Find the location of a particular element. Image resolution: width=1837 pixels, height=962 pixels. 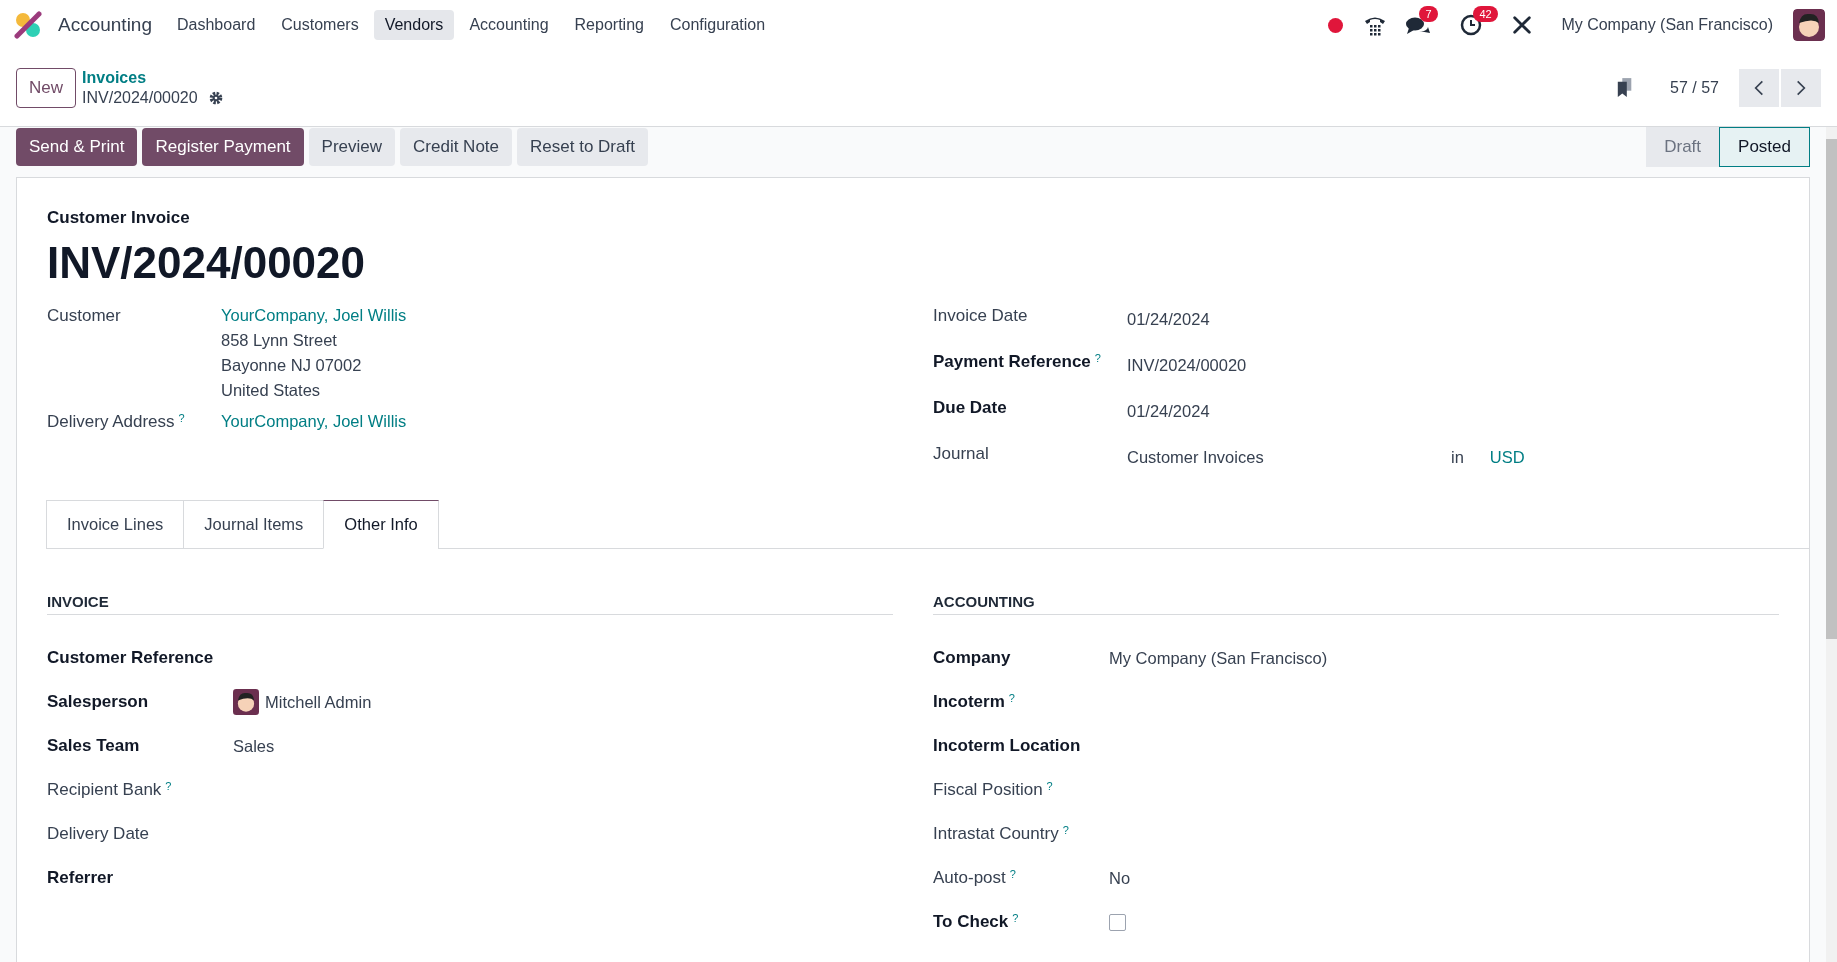

field-label: Customer Reference is located at coordinates (130, 658).